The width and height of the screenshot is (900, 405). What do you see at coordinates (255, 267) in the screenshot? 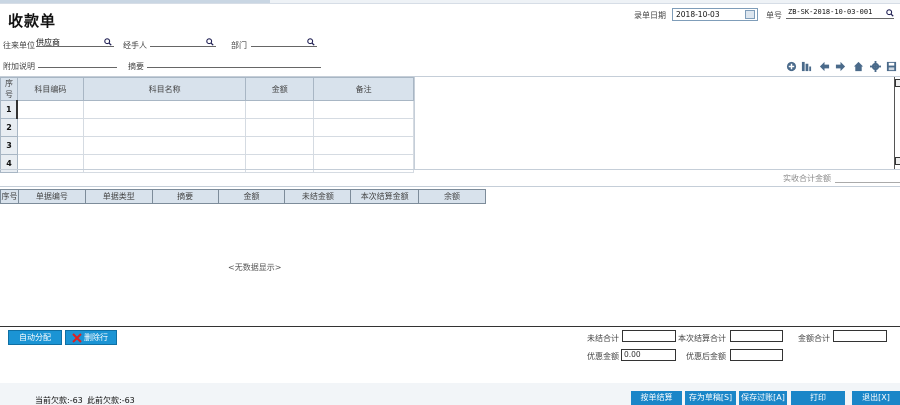
I see `empty-state-text: <无数据显示>` at bounding box center [255, 267].